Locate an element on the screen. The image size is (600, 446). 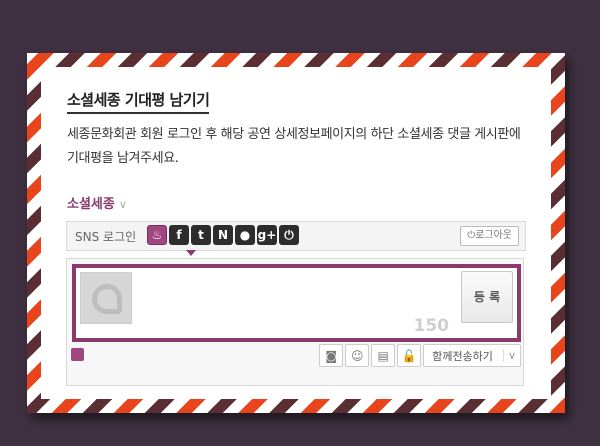
sejong-small-icon is located at coordinates (77, 354).